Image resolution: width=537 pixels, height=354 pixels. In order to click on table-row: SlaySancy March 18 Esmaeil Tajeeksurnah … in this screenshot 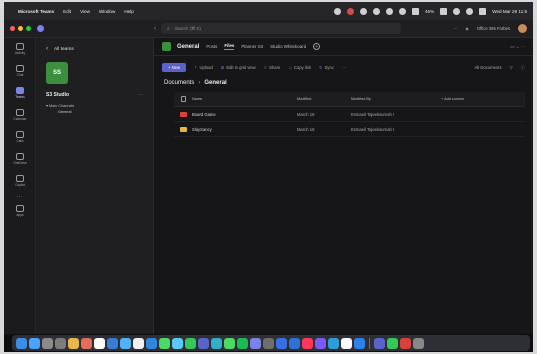, I will do `click(349, 129)`.